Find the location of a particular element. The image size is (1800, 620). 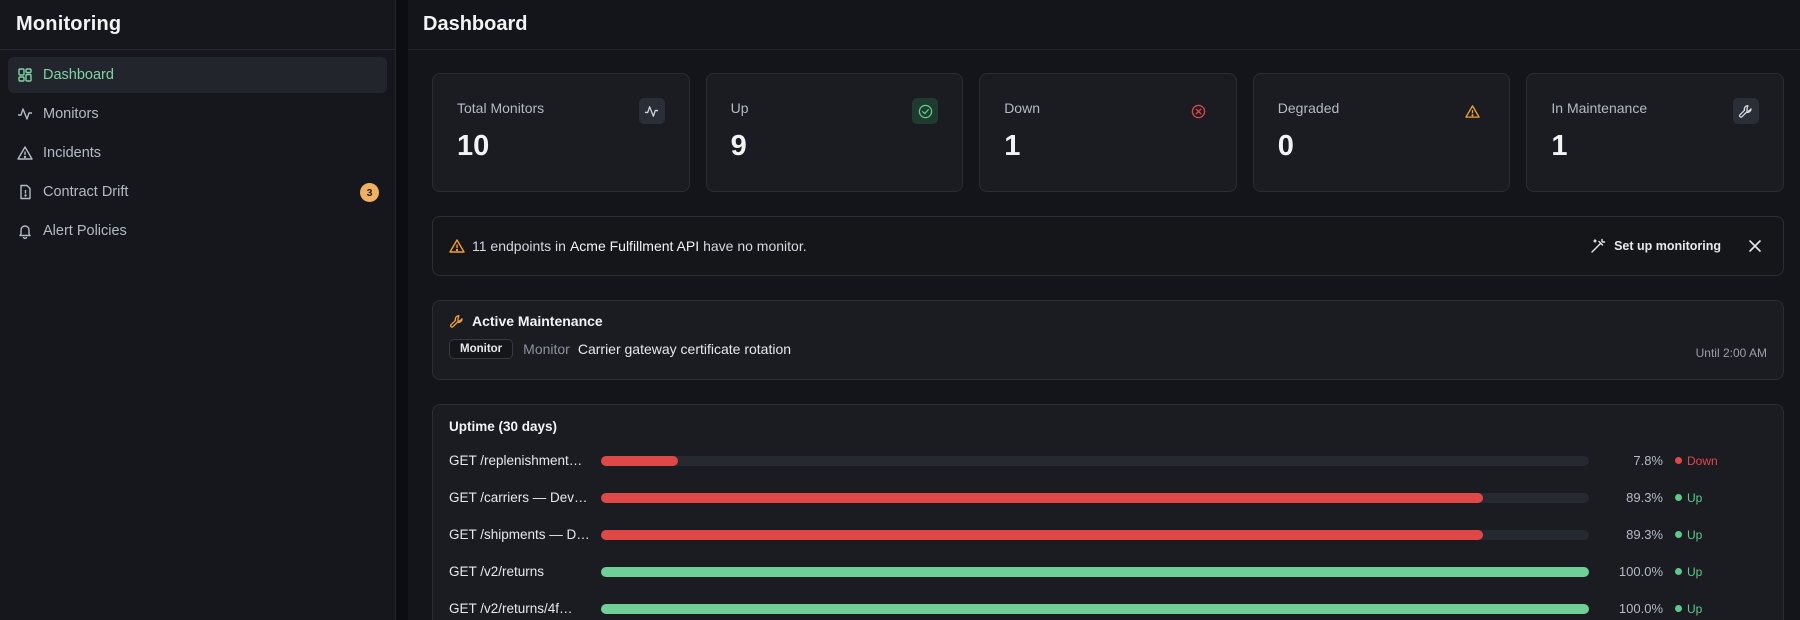

set-up-monitoring-button: Set up monitoring is located at coordinates (1655, 246).